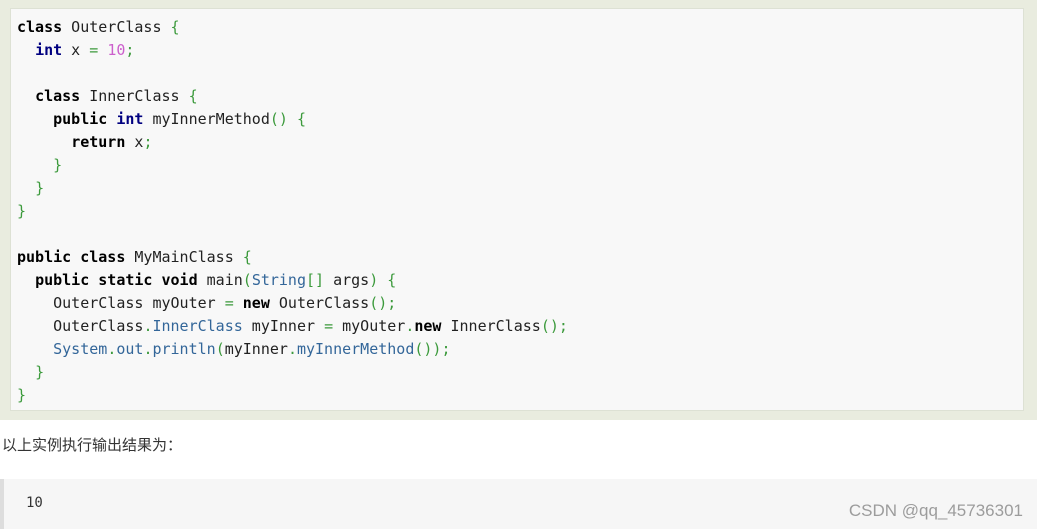 Image resolution: width=1037 pixels, height=529 pixels. I want to click on output-caption: 以上实例执行输出结果为：, so click(92, 445).